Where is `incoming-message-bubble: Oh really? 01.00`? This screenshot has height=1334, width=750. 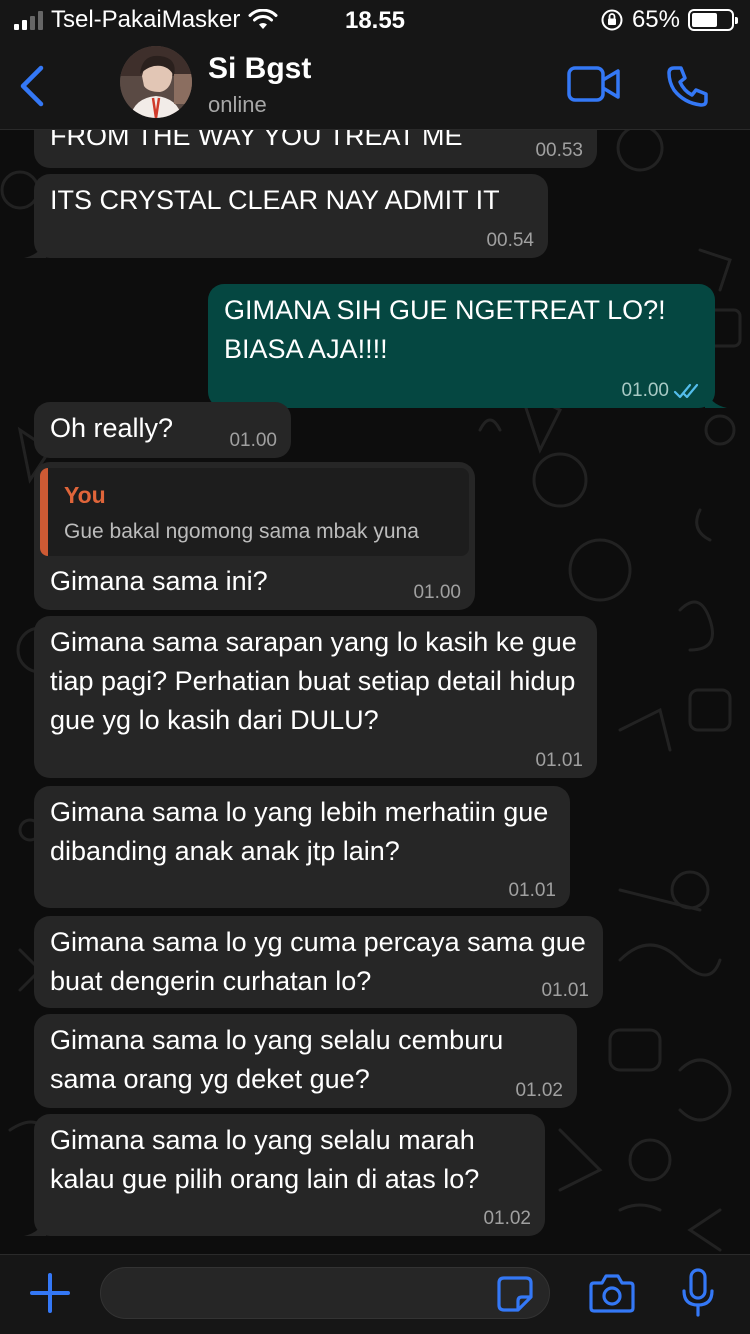
incoming-message-bubble: Oh really? 01.00 is located at coordinates (162, 430).